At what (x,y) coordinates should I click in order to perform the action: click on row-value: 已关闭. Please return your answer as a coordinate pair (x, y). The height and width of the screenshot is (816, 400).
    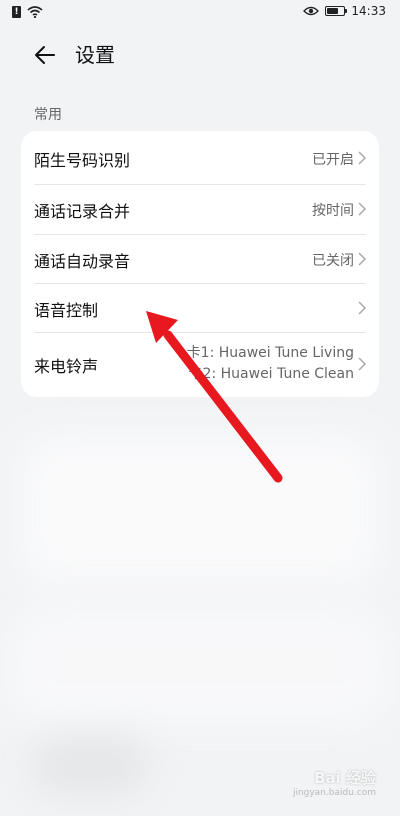
    Looking at the image, I should click on (333, 261).